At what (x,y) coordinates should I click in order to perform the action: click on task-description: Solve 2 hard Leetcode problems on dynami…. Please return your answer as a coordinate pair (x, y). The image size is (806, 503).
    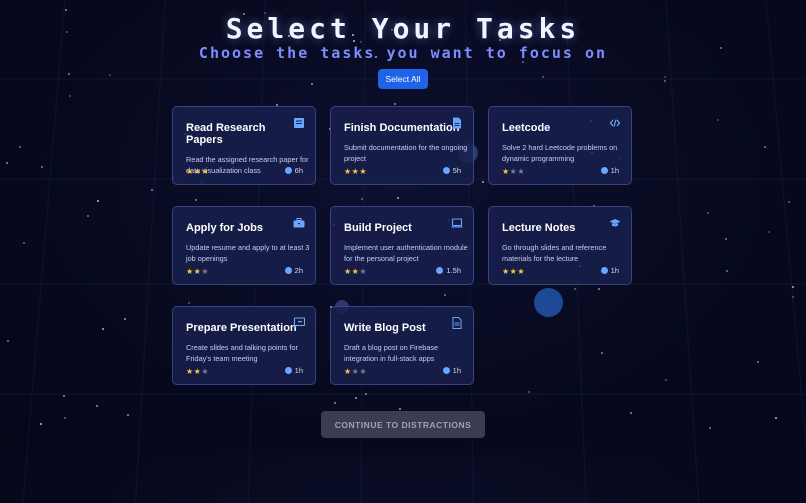
    Looking at the image, I should click on (560, 153).